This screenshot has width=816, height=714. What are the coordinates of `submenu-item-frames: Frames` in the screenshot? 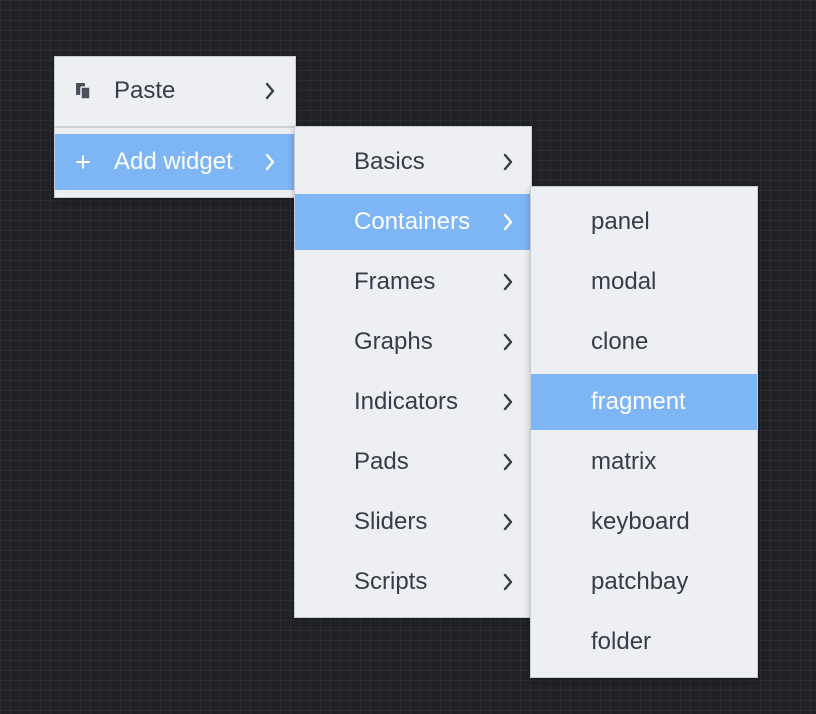 It's located at (413, 282).